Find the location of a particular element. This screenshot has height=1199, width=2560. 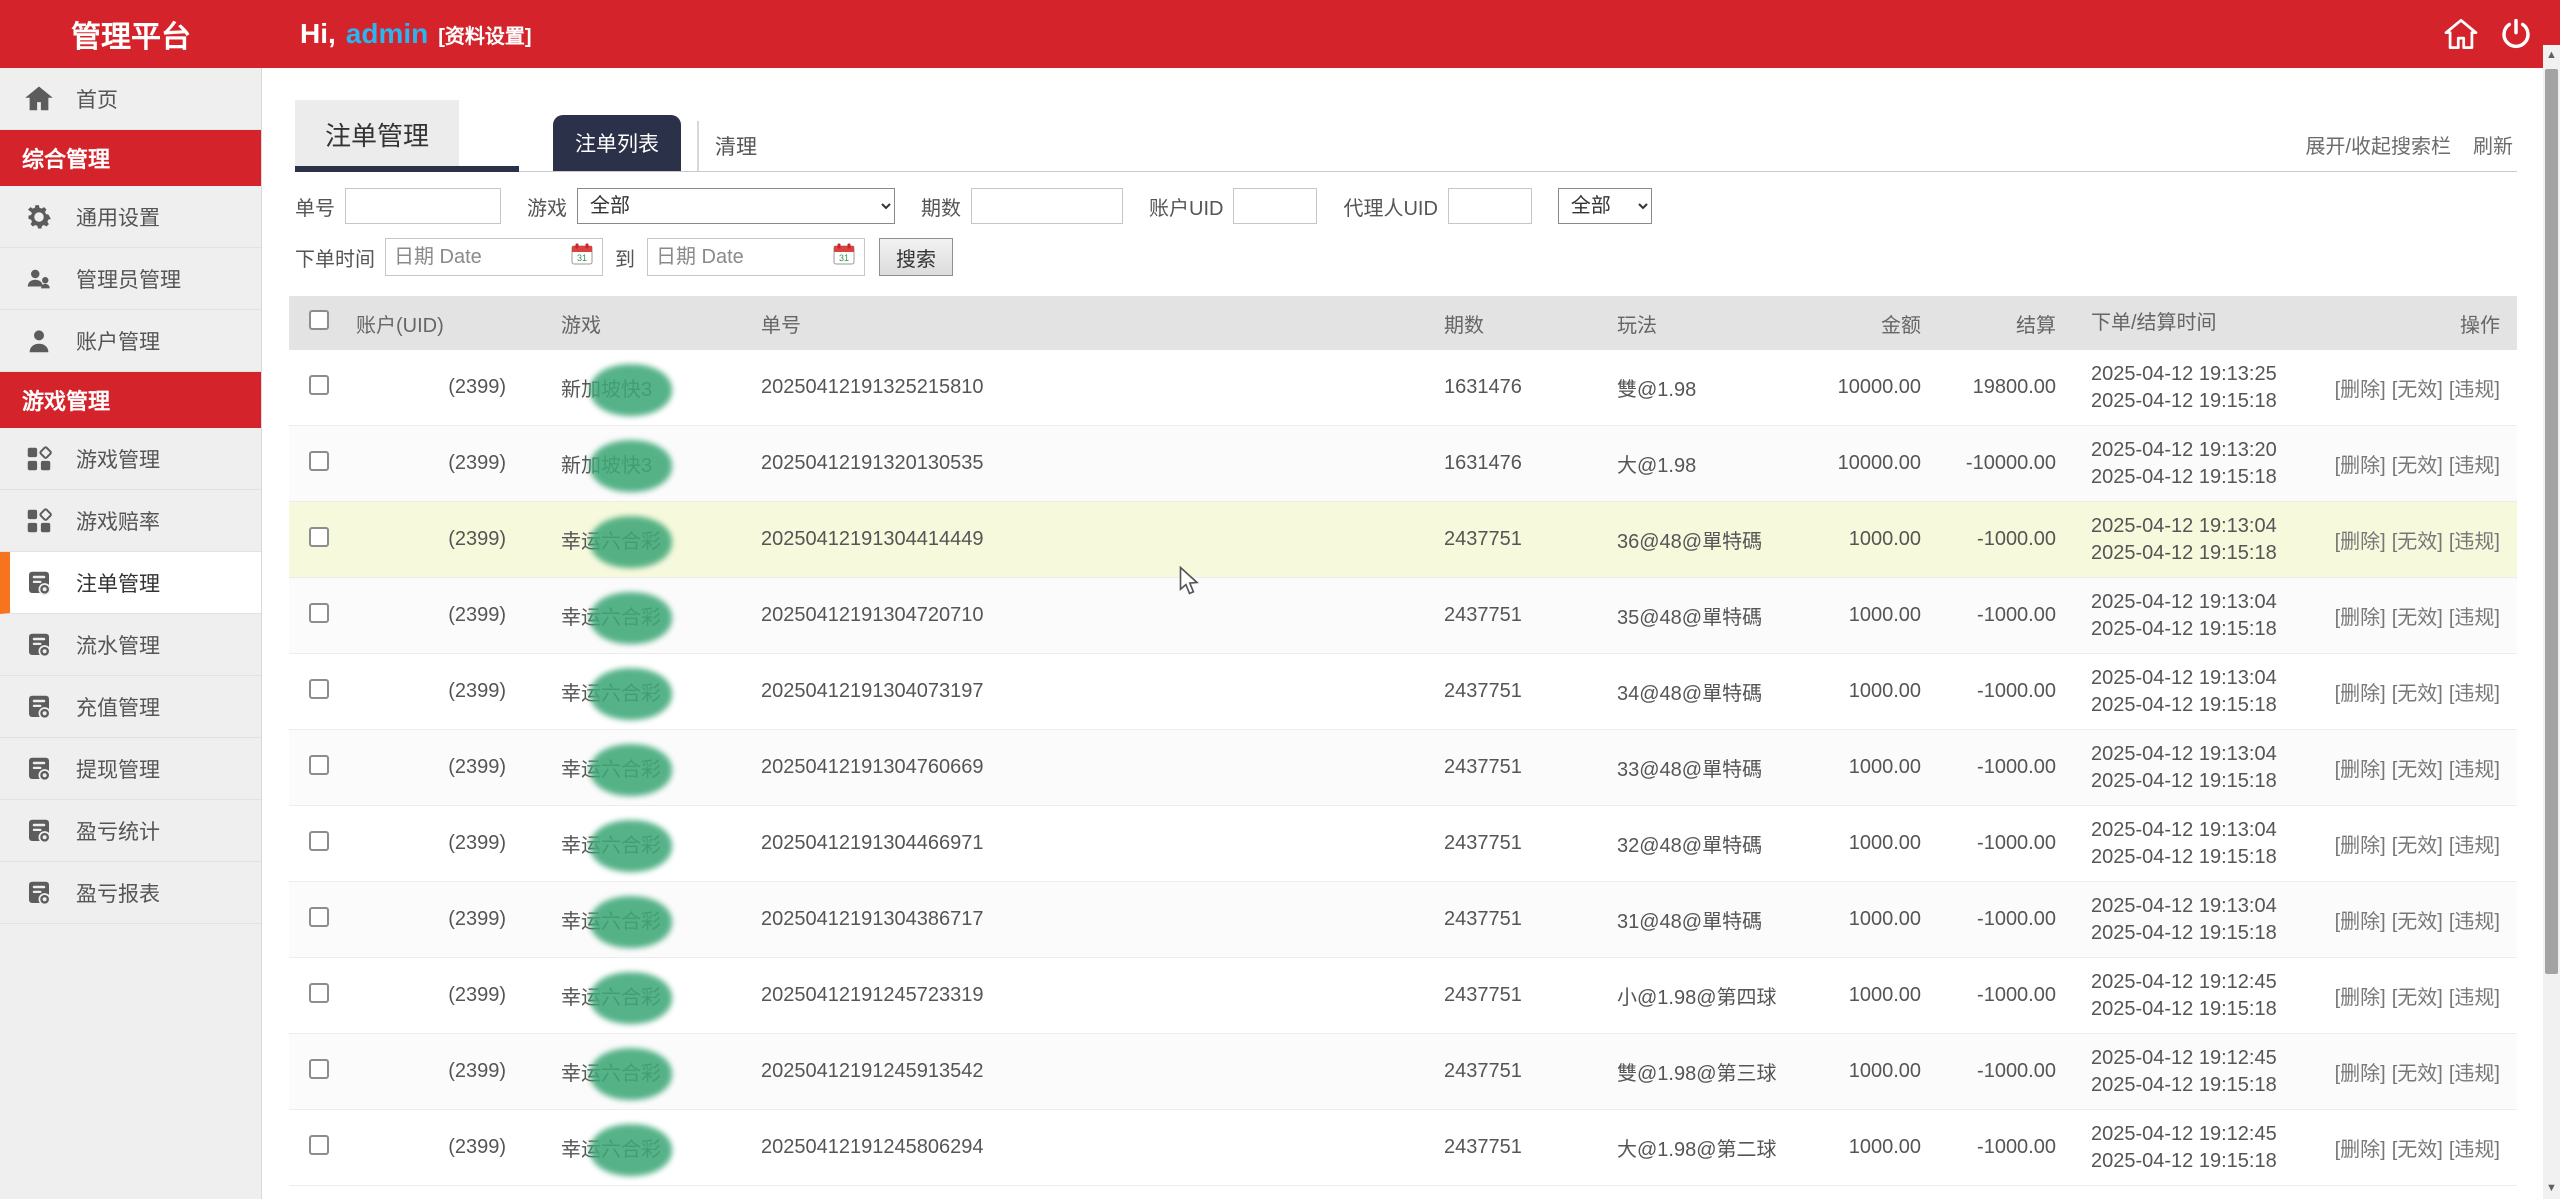

sidebar-item-管理员管理: 管理员管理 is located at coordinates (130, 279).